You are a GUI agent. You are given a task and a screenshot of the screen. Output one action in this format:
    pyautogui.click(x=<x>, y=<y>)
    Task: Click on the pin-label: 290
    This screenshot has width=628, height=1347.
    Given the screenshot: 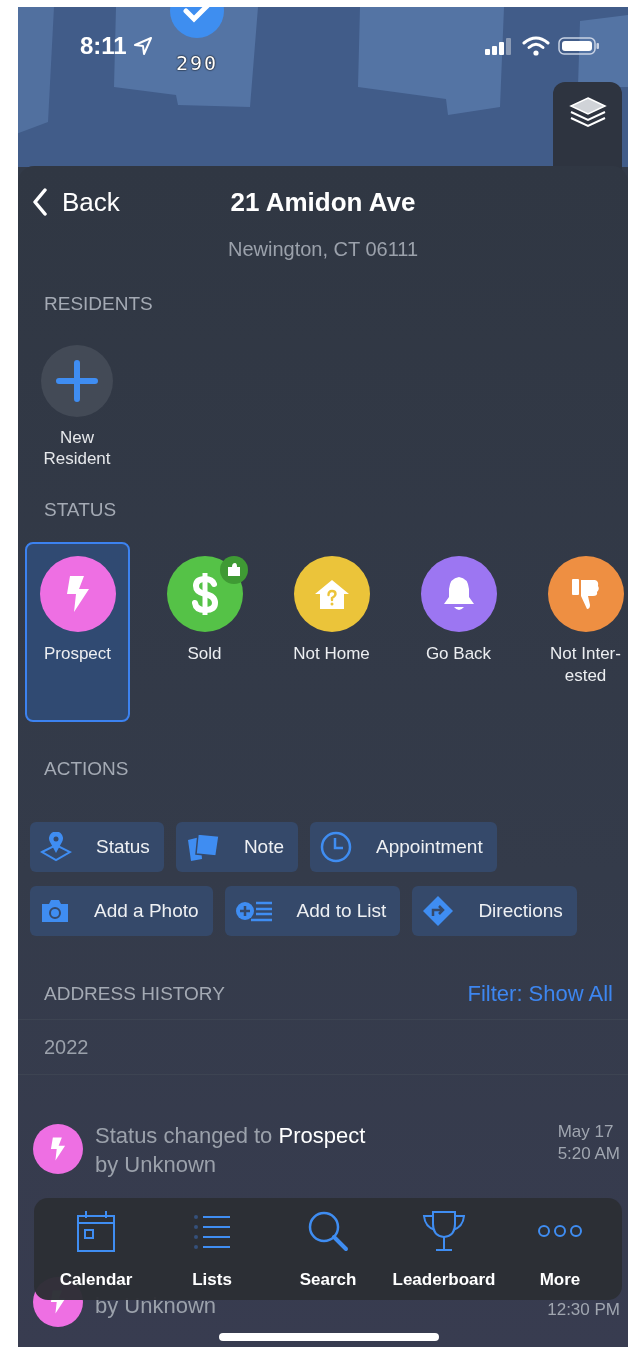 What is the action you would take?
    pyautogui.click(x=197, y=63)
    